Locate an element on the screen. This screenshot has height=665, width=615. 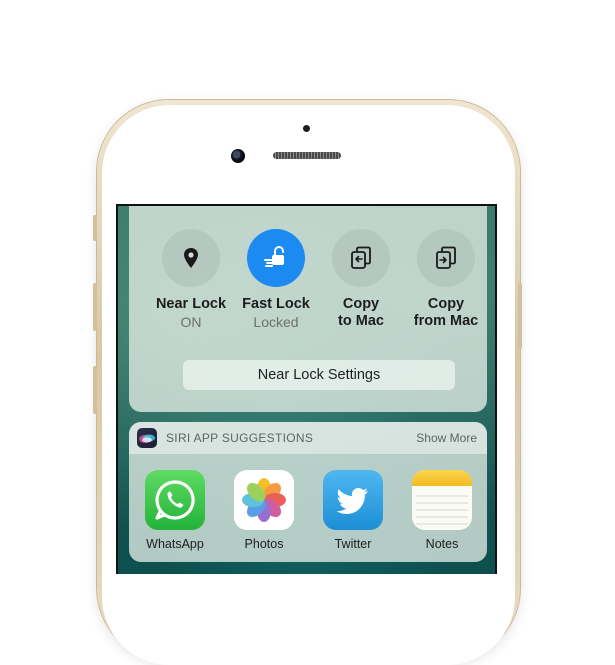
app-name: Notes is located at coordinates (442, 544).